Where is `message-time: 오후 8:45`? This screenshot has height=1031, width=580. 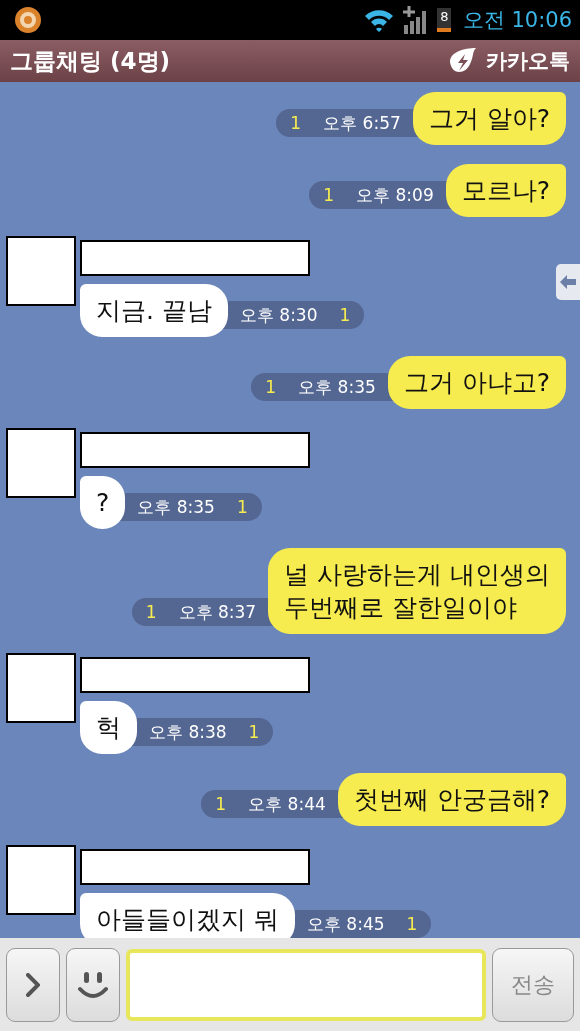 message-time: 오후 8:45 is located at coordinates (345, 924).